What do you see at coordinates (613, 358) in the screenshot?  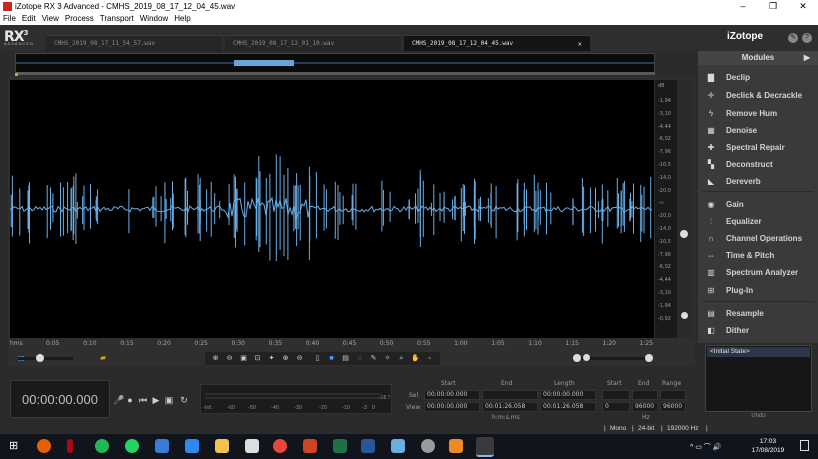 I see `vertical-zoom-slider` at bounding box center [613, 358].